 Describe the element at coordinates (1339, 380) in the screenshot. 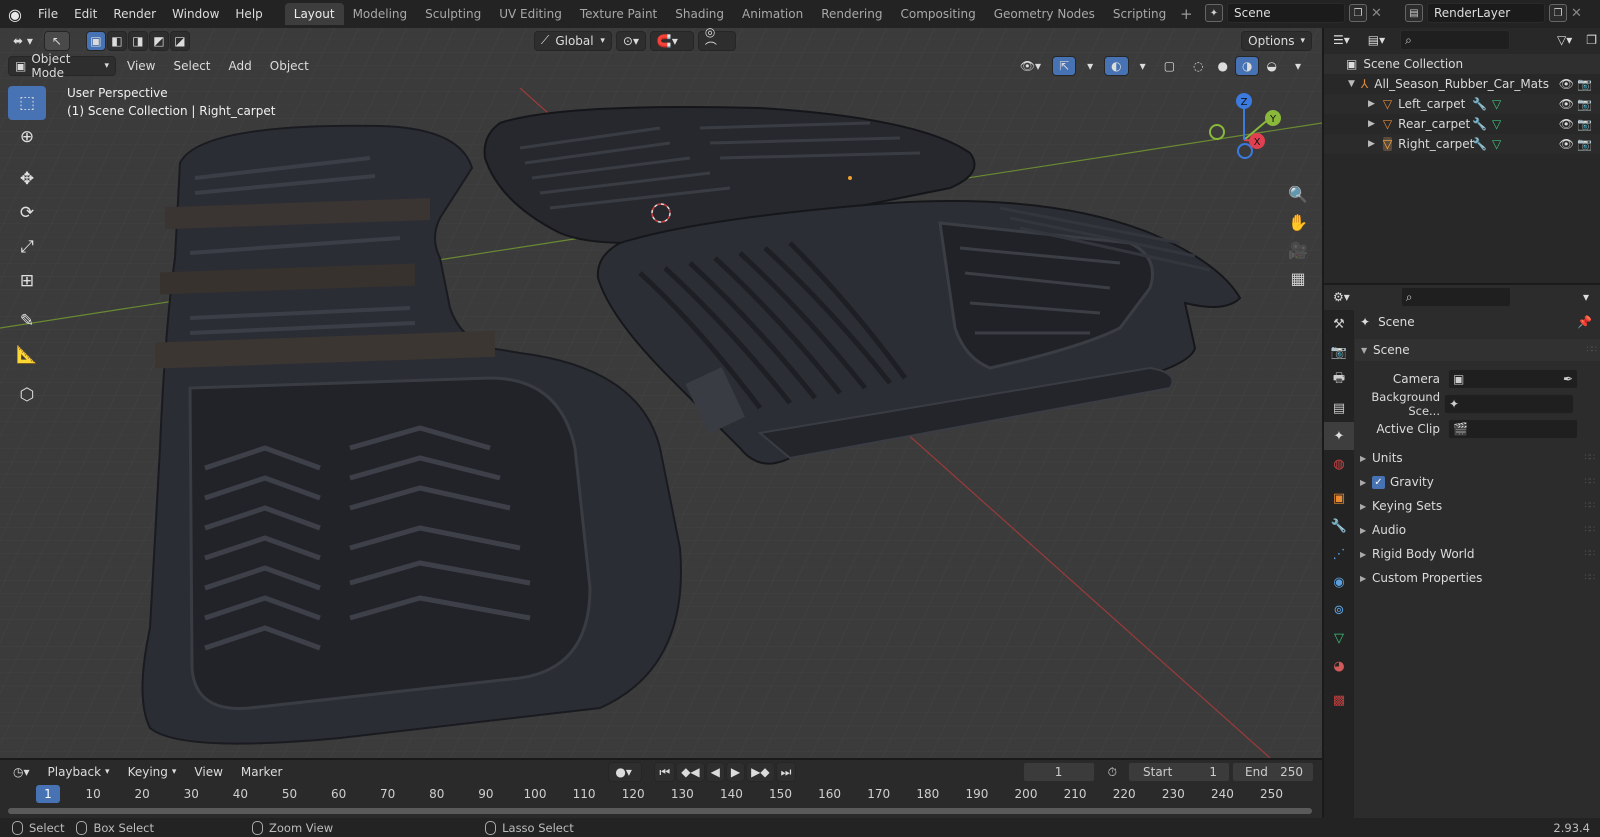

I see `output-tab-icon: 🖶` at that location.